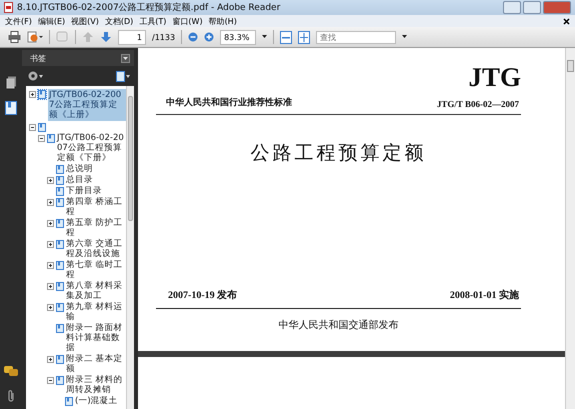 This screenshot has height=409, width=575. Describe the element at coordinates (96, 180) in the screenshot. I see `bookmark-item: 总目录` at that location.